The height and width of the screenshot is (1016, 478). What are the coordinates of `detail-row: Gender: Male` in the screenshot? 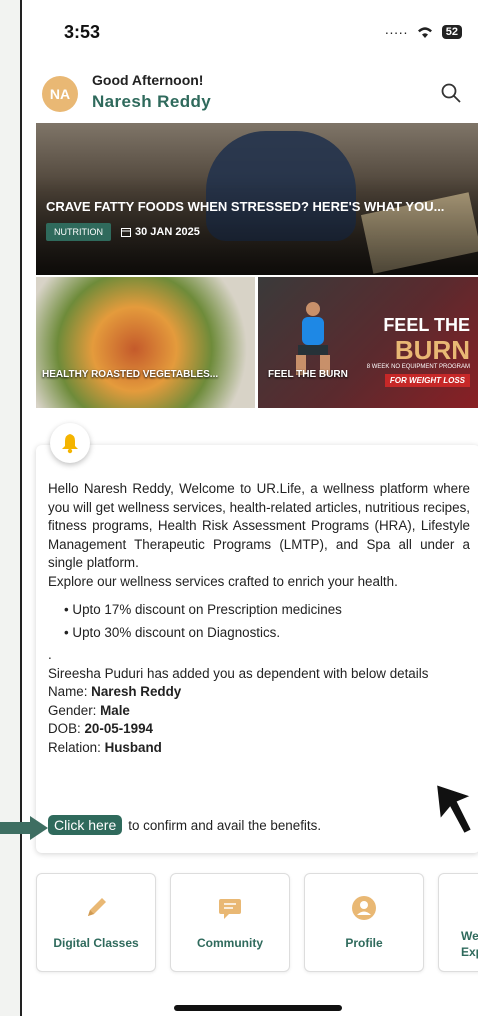 It's located at (89, 710).